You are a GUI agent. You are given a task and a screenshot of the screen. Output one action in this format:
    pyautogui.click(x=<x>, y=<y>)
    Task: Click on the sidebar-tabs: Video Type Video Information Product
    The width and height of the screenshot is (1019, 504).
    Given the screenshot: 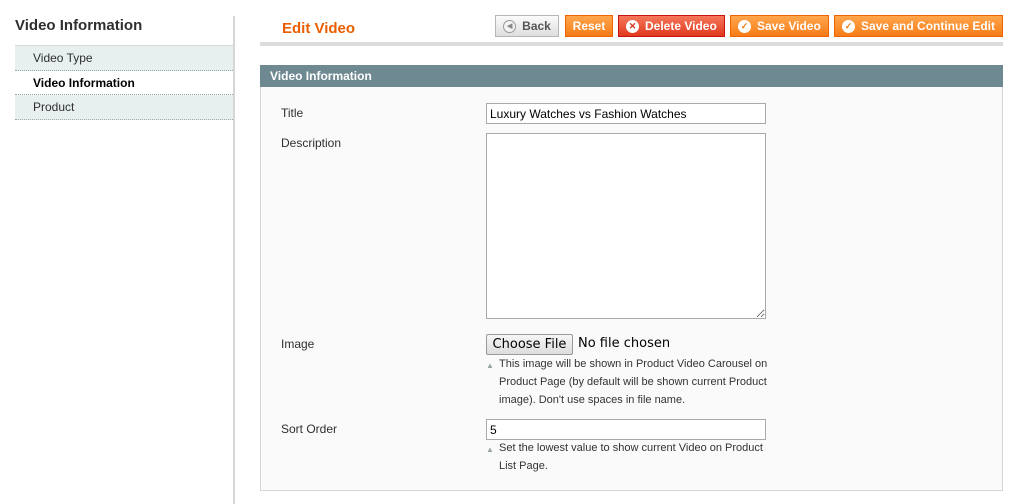 What is the action you would take?
    pyautogui.click(x=125, y=82)
    